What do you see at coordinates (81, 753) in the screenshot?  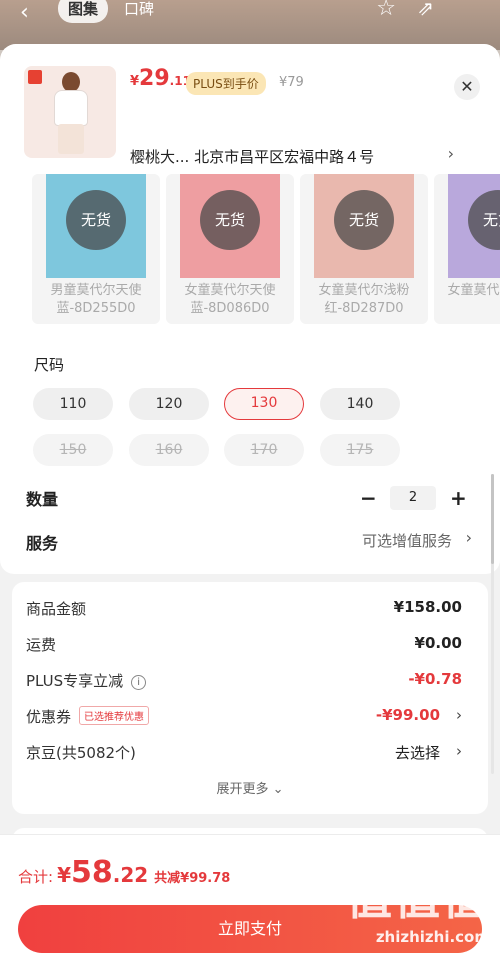 I see `jd-beans-label: 京豆(共5082个)` at bounding box center [81, 753].